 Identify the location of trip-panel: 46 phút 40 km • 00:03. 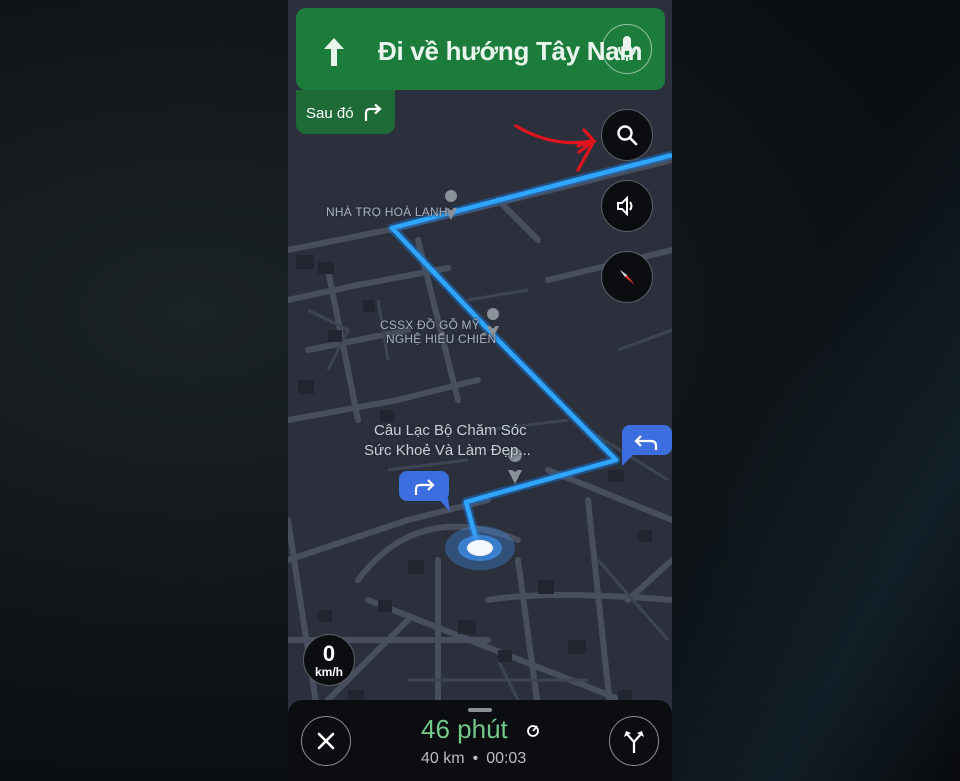
(480, 740).